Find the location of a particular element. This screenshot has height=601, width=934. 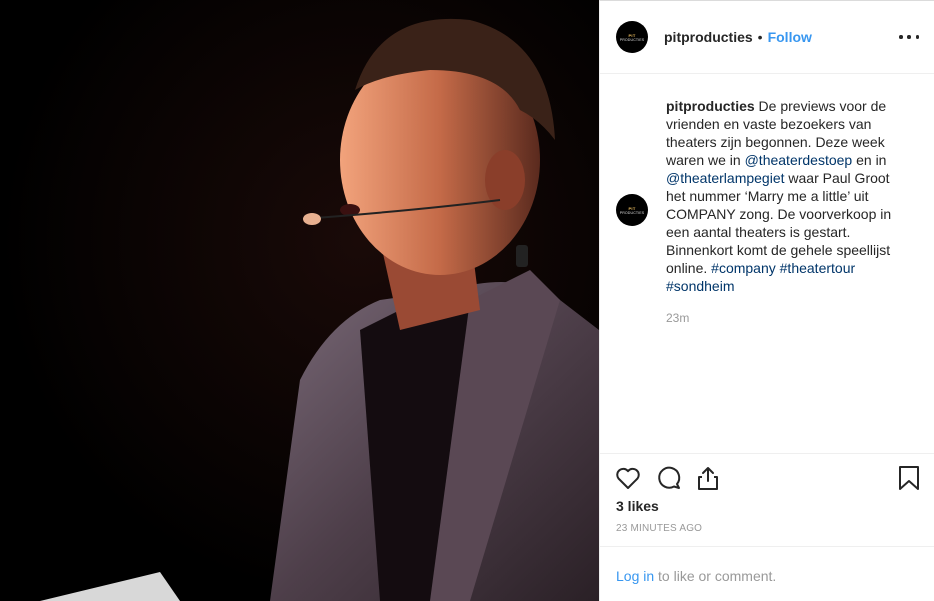

hashtag-theatertour: #theatertour is located at coordinates (818, 268).